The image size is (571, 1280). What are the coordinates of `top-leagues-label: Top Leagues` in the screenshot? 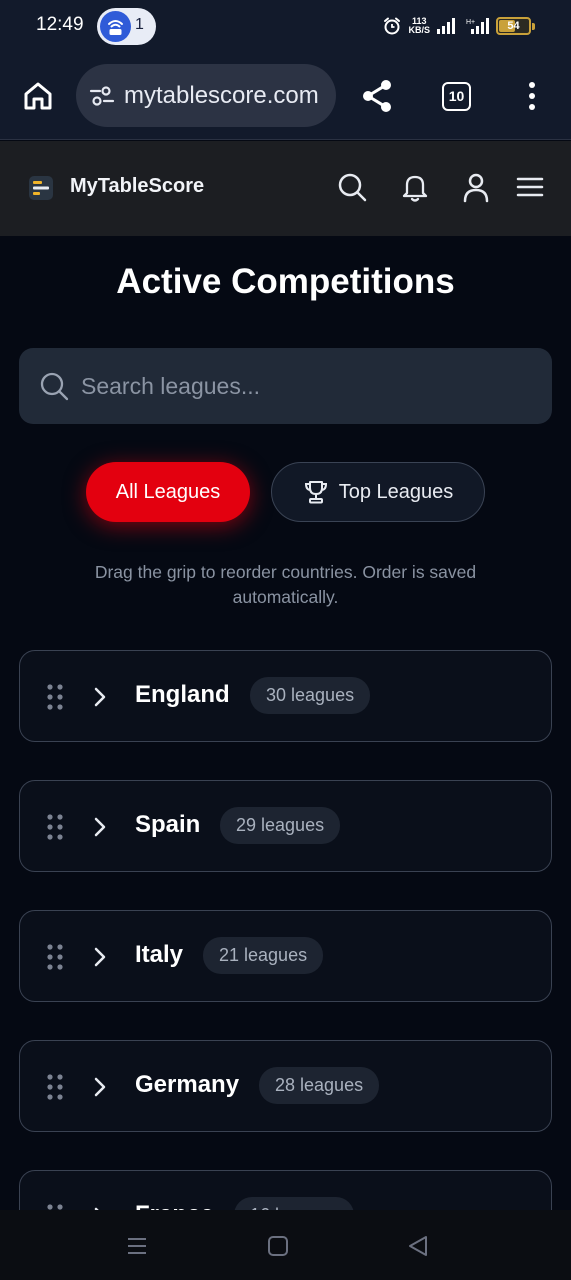 It's located at (396, 491).